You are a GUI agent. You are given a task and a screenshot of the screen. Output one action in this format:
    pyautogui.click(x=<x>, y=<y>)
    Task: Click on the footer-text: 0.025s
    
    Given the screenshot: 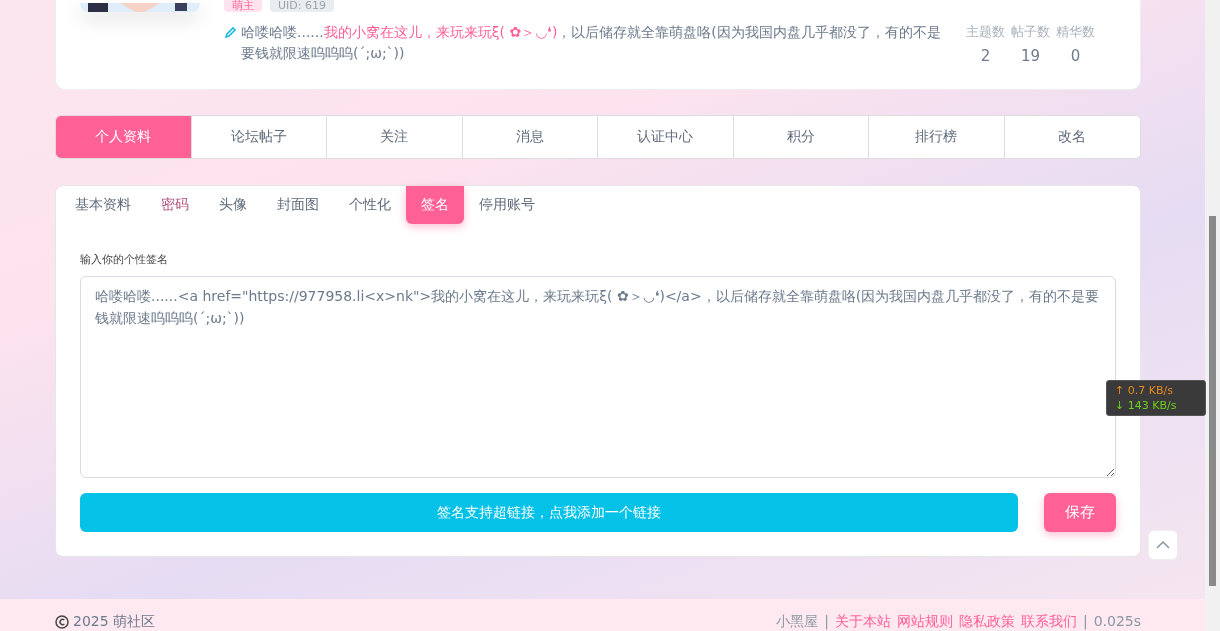 What is the action you would take?
    pyautogui.click(x=1117, y=622)
    